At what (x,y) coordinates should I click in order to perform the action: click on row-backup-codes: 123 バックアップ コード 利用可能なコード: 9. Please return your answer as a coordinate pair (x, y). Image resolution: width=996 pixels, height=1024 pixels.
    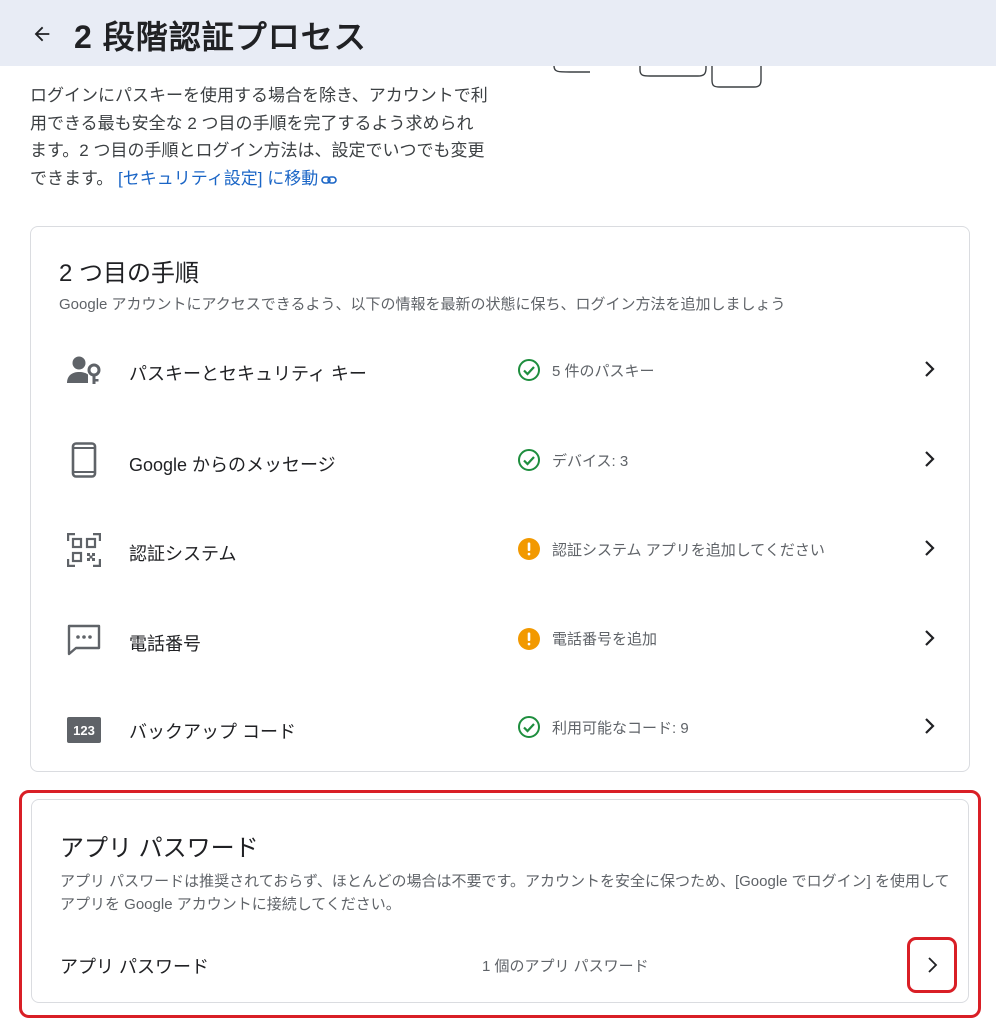
    Looking at the image, I should click on (500, 730).